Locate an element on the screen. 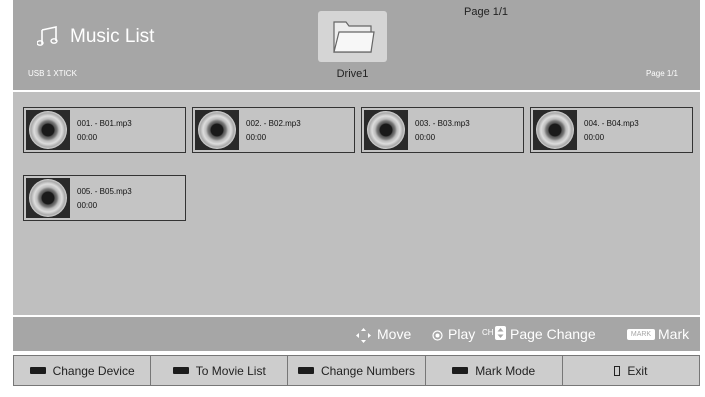 The width and height of the screenshot is (705, 397). file-tile: 002. - B02.mp3 00:00 is located at coordinates (273, 130).